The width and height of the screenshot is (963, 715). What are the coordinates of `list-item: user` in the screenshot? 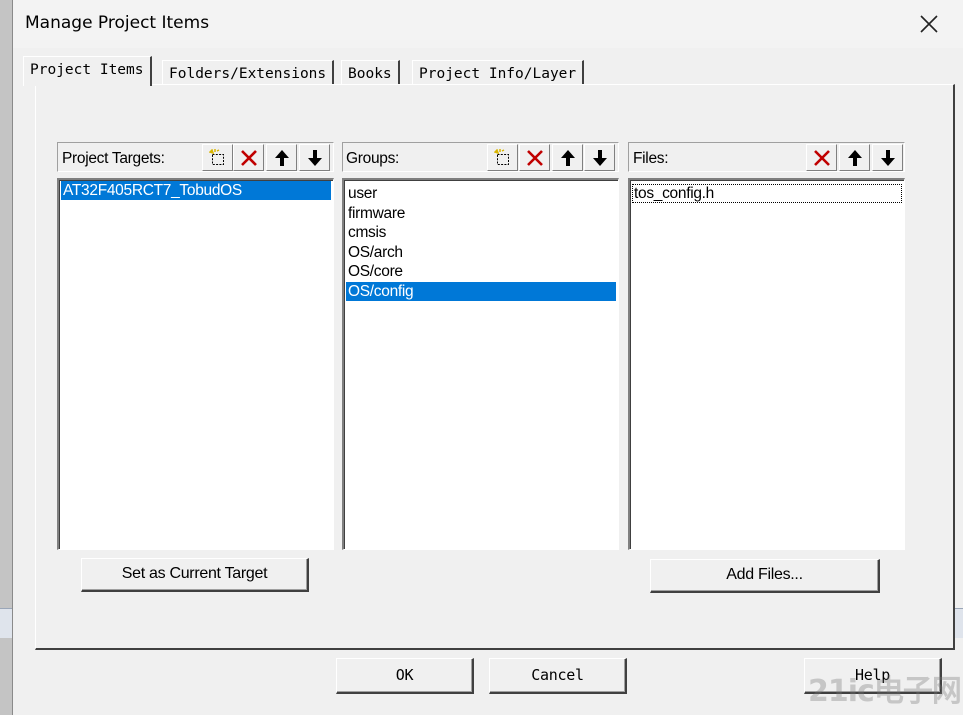 It's located at (481, 193).